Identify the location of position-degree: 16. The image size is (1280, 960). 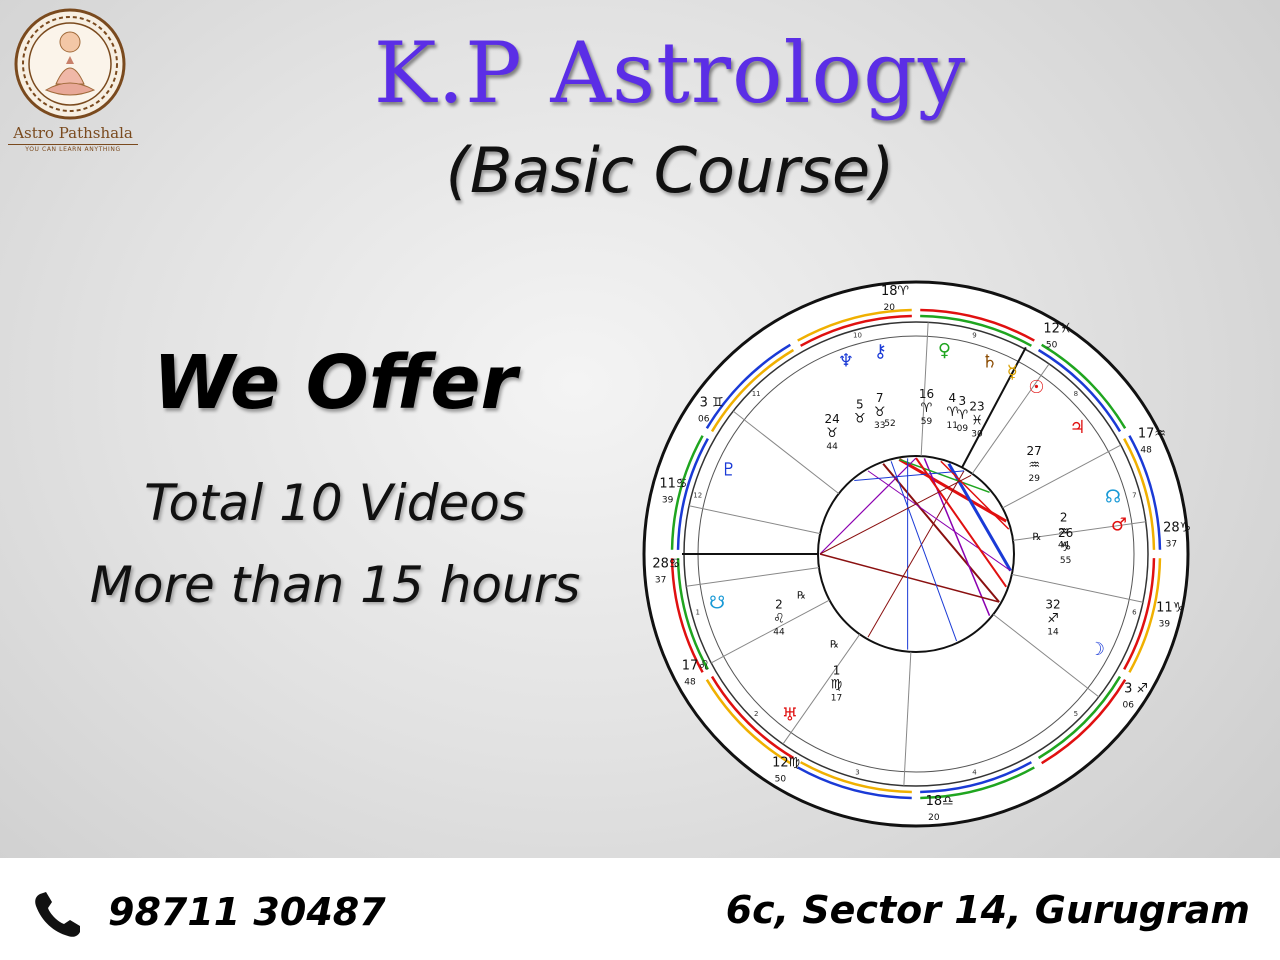
(926, 394).